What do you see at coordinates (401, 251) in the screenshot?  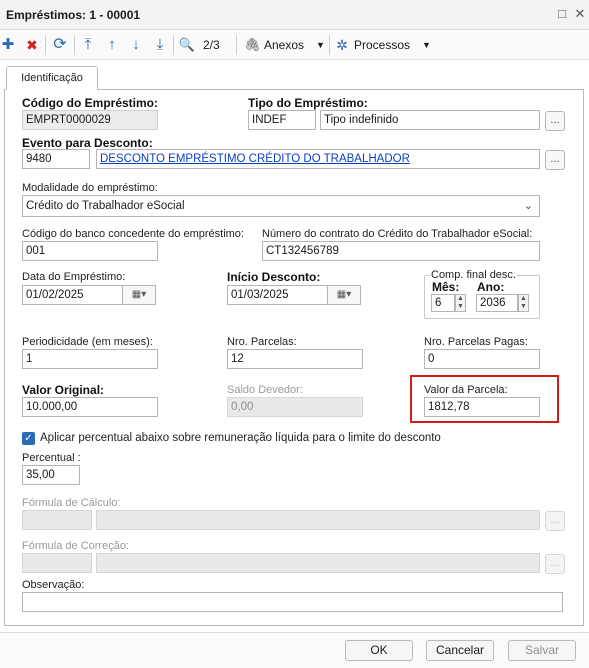 I see `contrato-field: CT132456789` at bounding box center [401, 251].